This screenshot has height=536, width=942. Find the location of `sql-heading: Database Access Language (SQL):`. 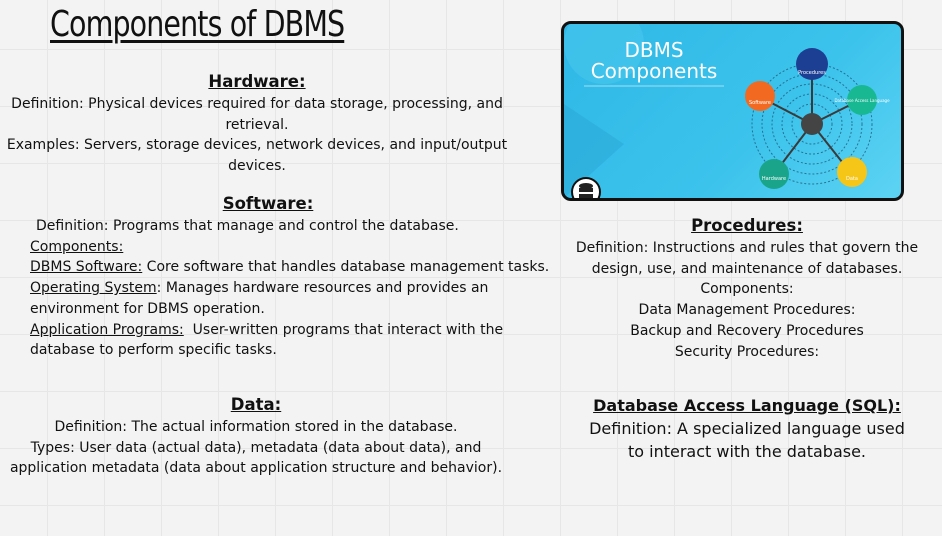

sql-heading: Database Access Language (SQL): is located at coordinates (747, 405).